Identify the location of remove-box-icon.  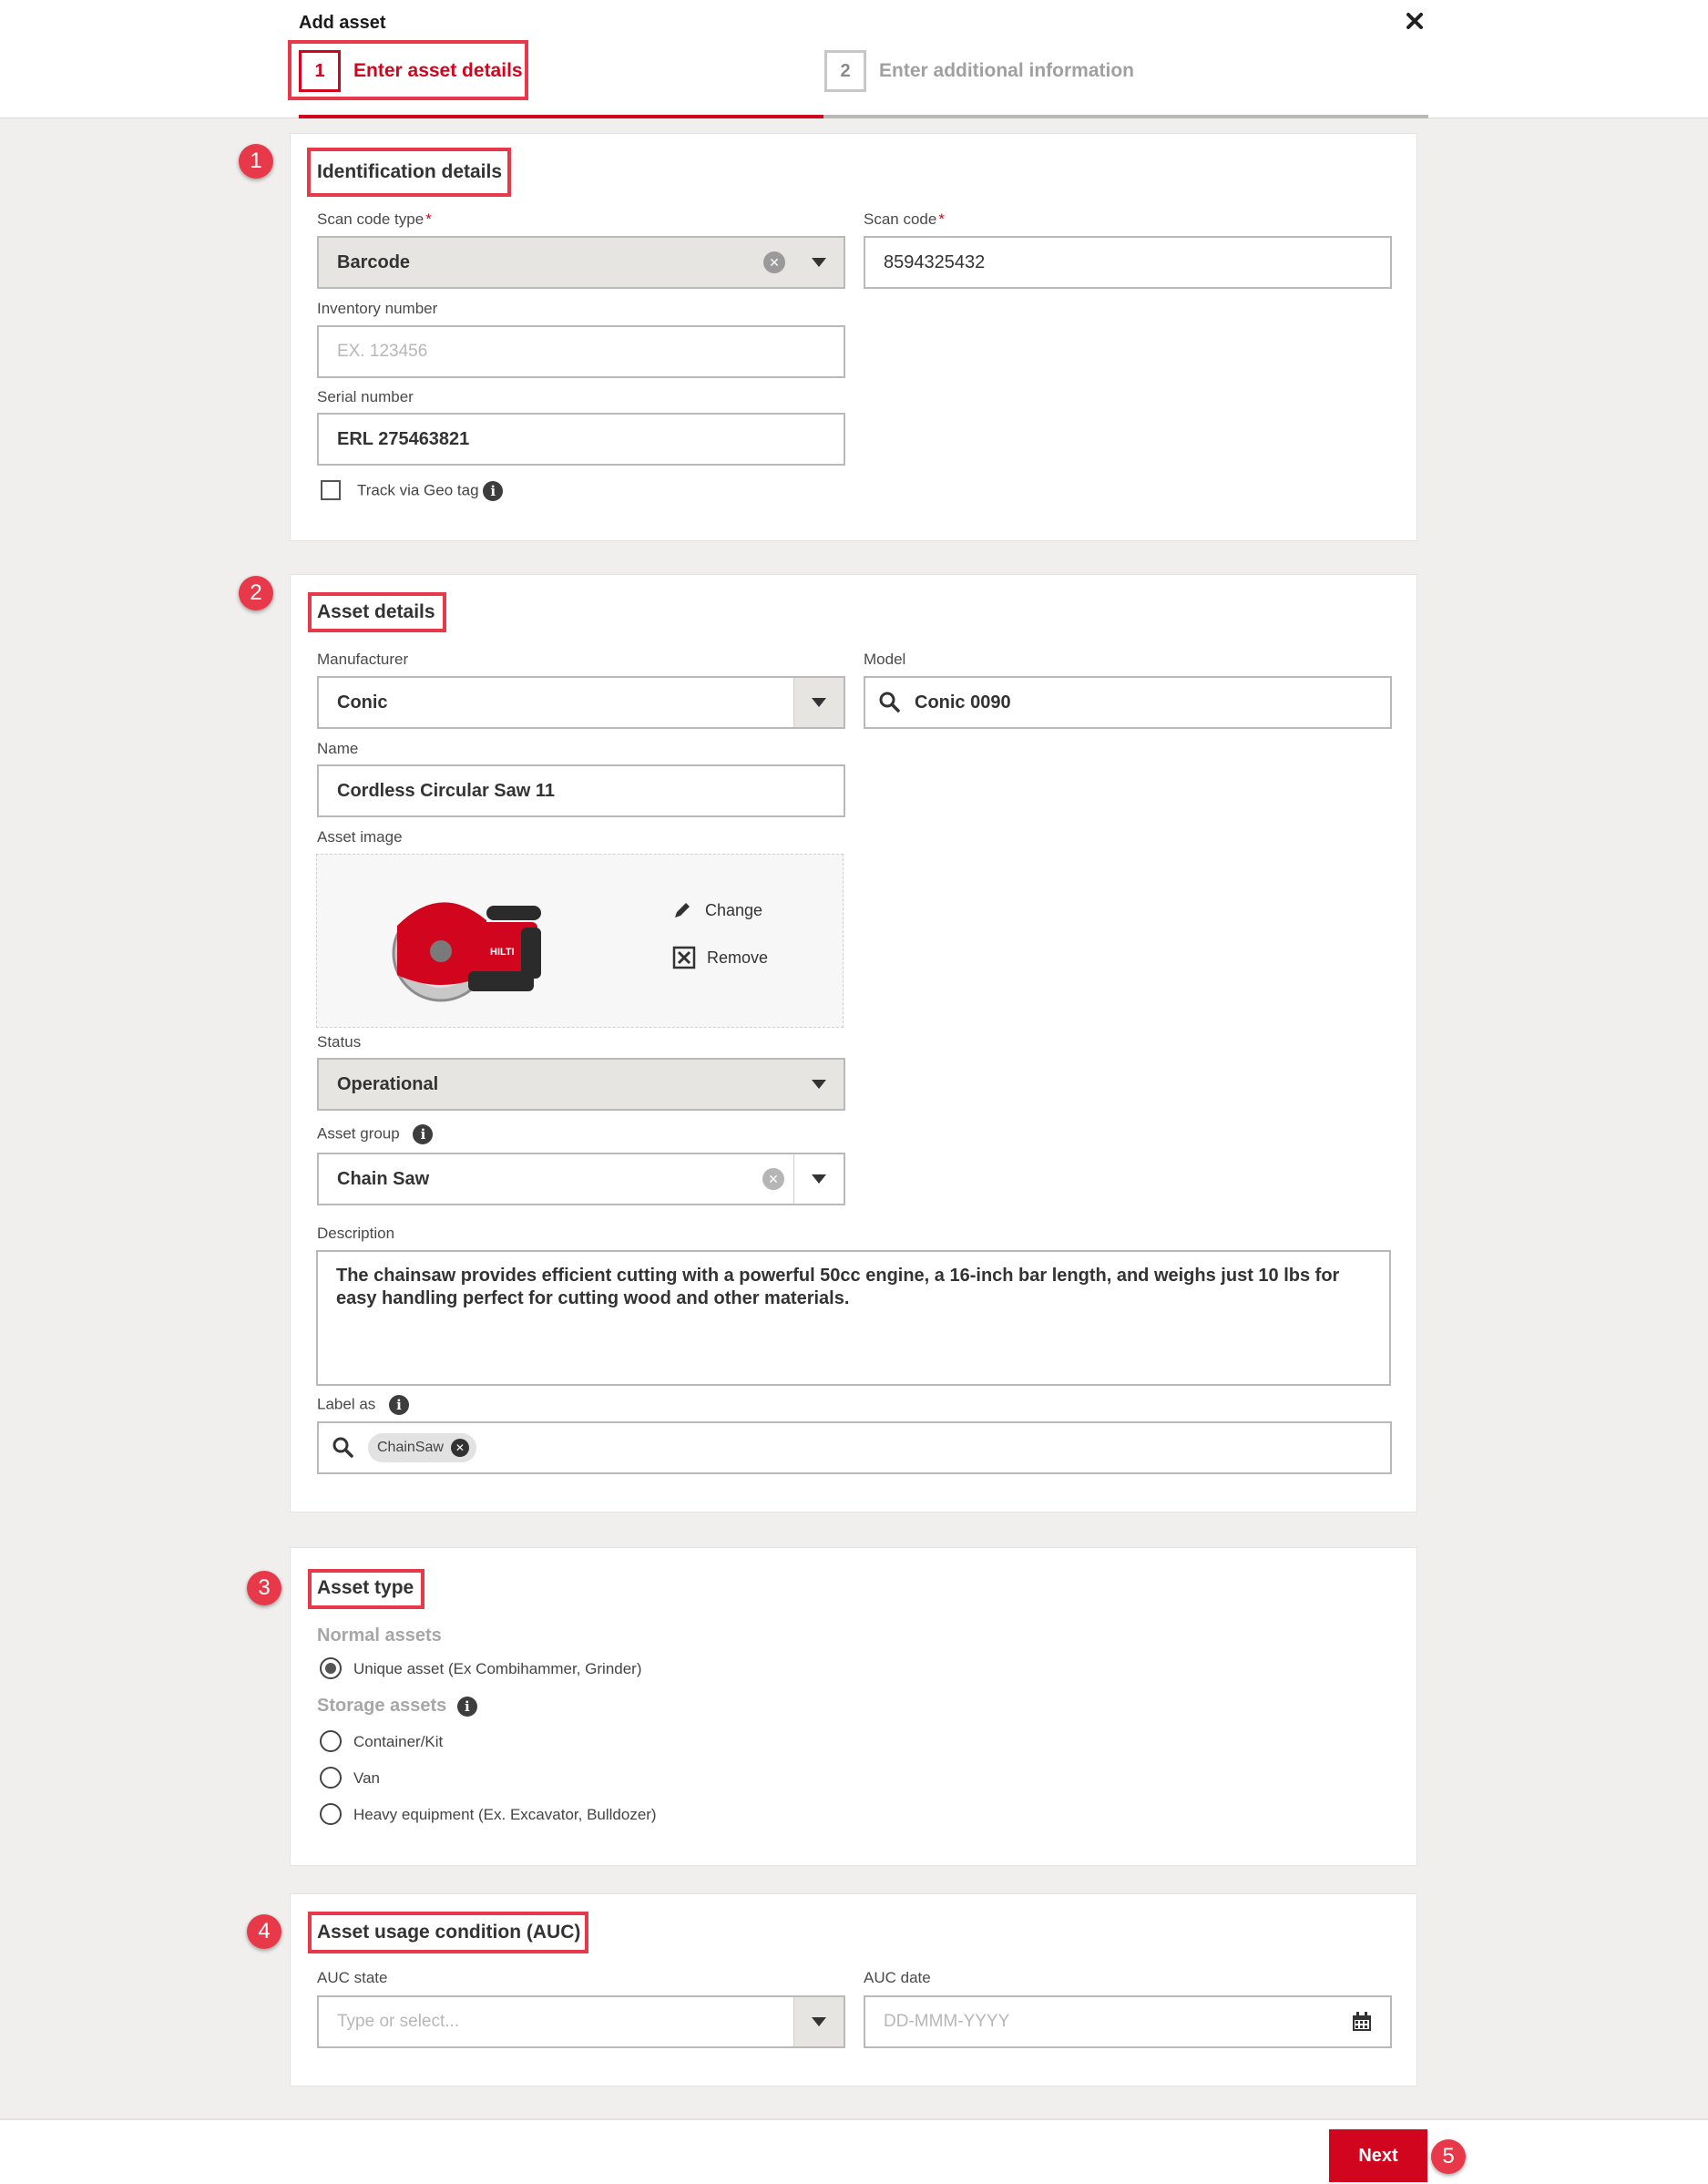
(684, 958).